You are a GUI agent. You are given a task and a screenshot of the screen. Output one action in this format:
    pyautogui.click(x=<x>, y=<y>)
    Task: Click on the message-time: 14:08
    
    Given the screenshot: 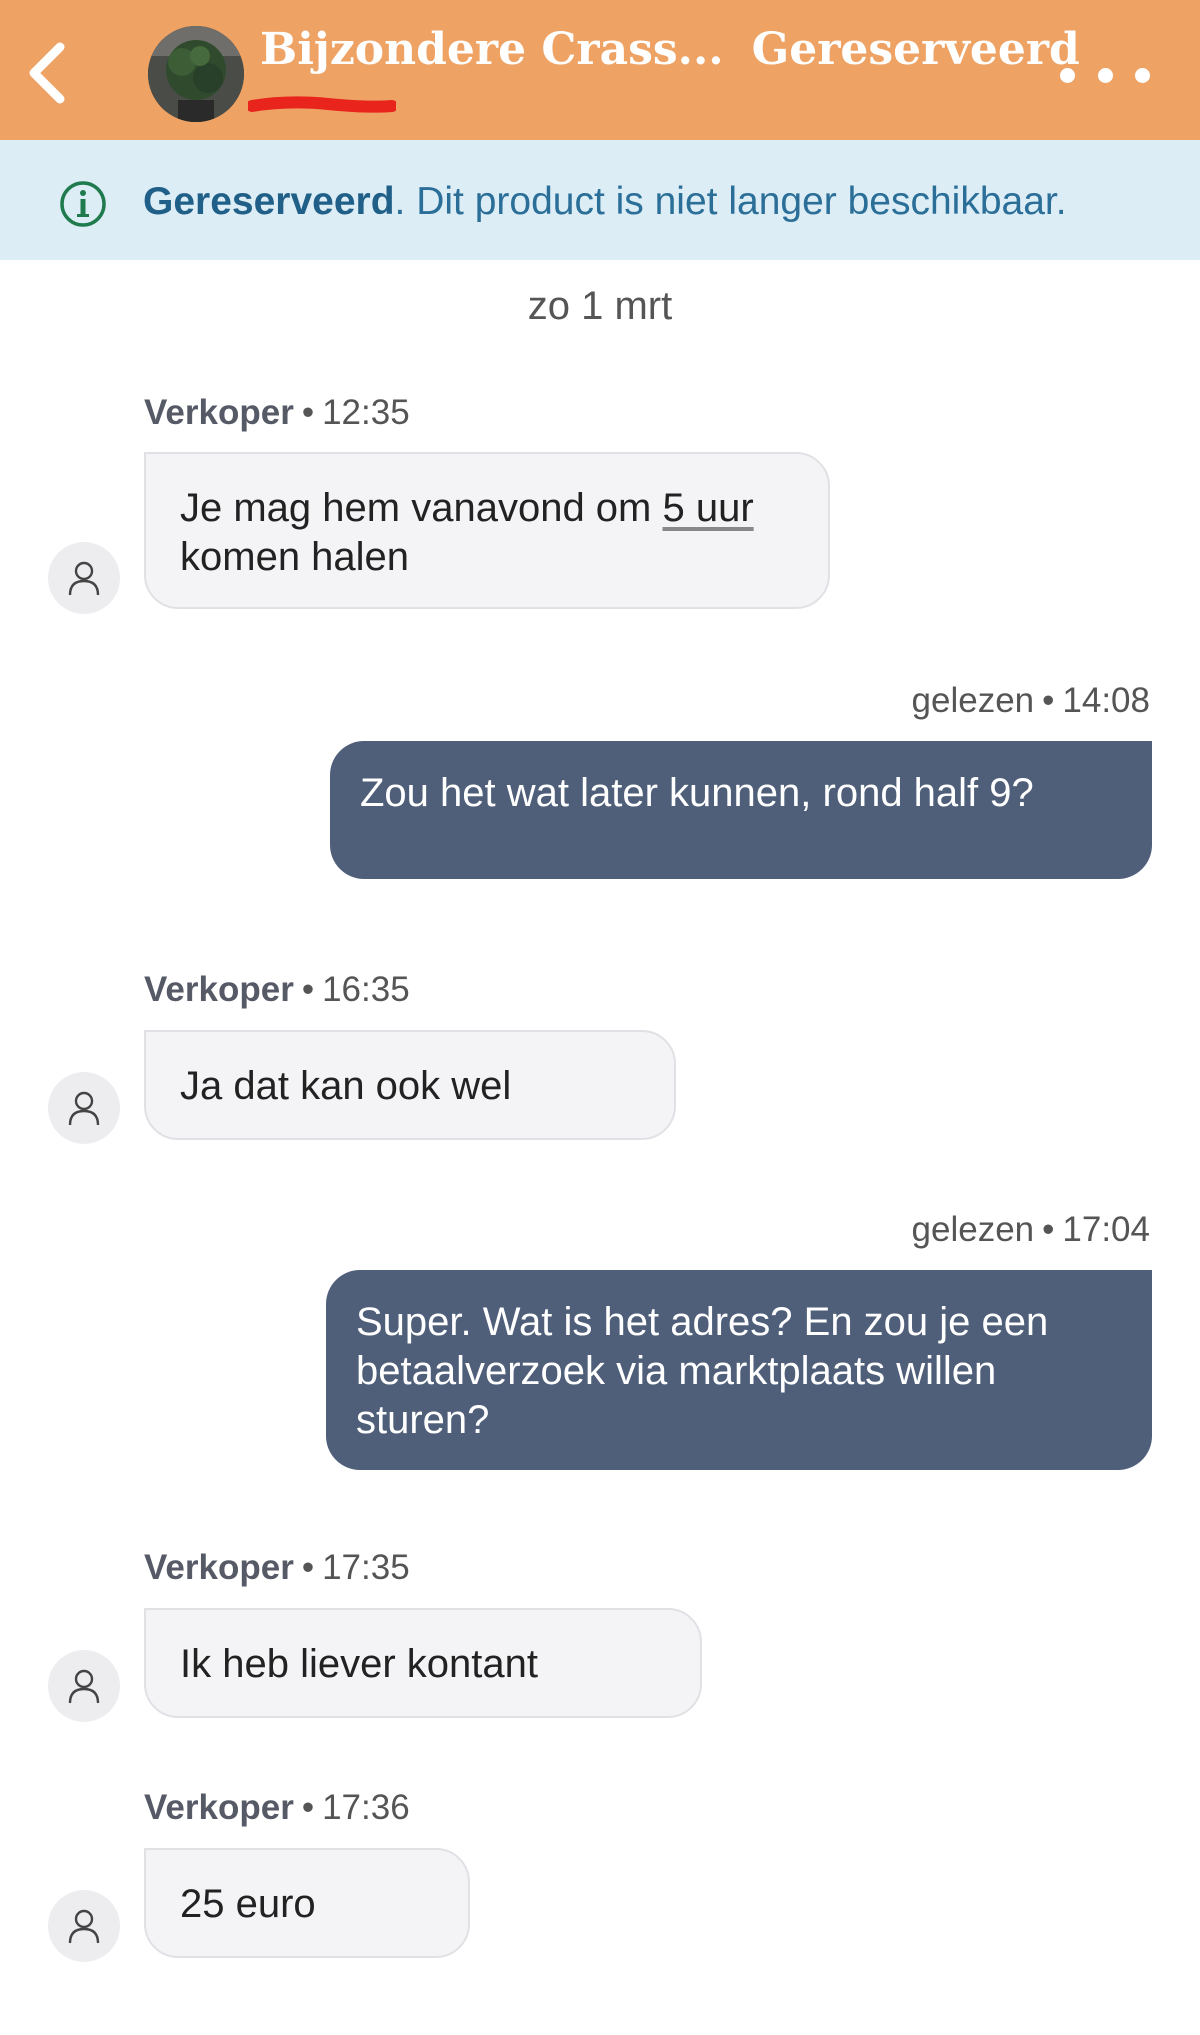 What is the action you would take?
    pyautogui.click(x=1106, y=700)
    